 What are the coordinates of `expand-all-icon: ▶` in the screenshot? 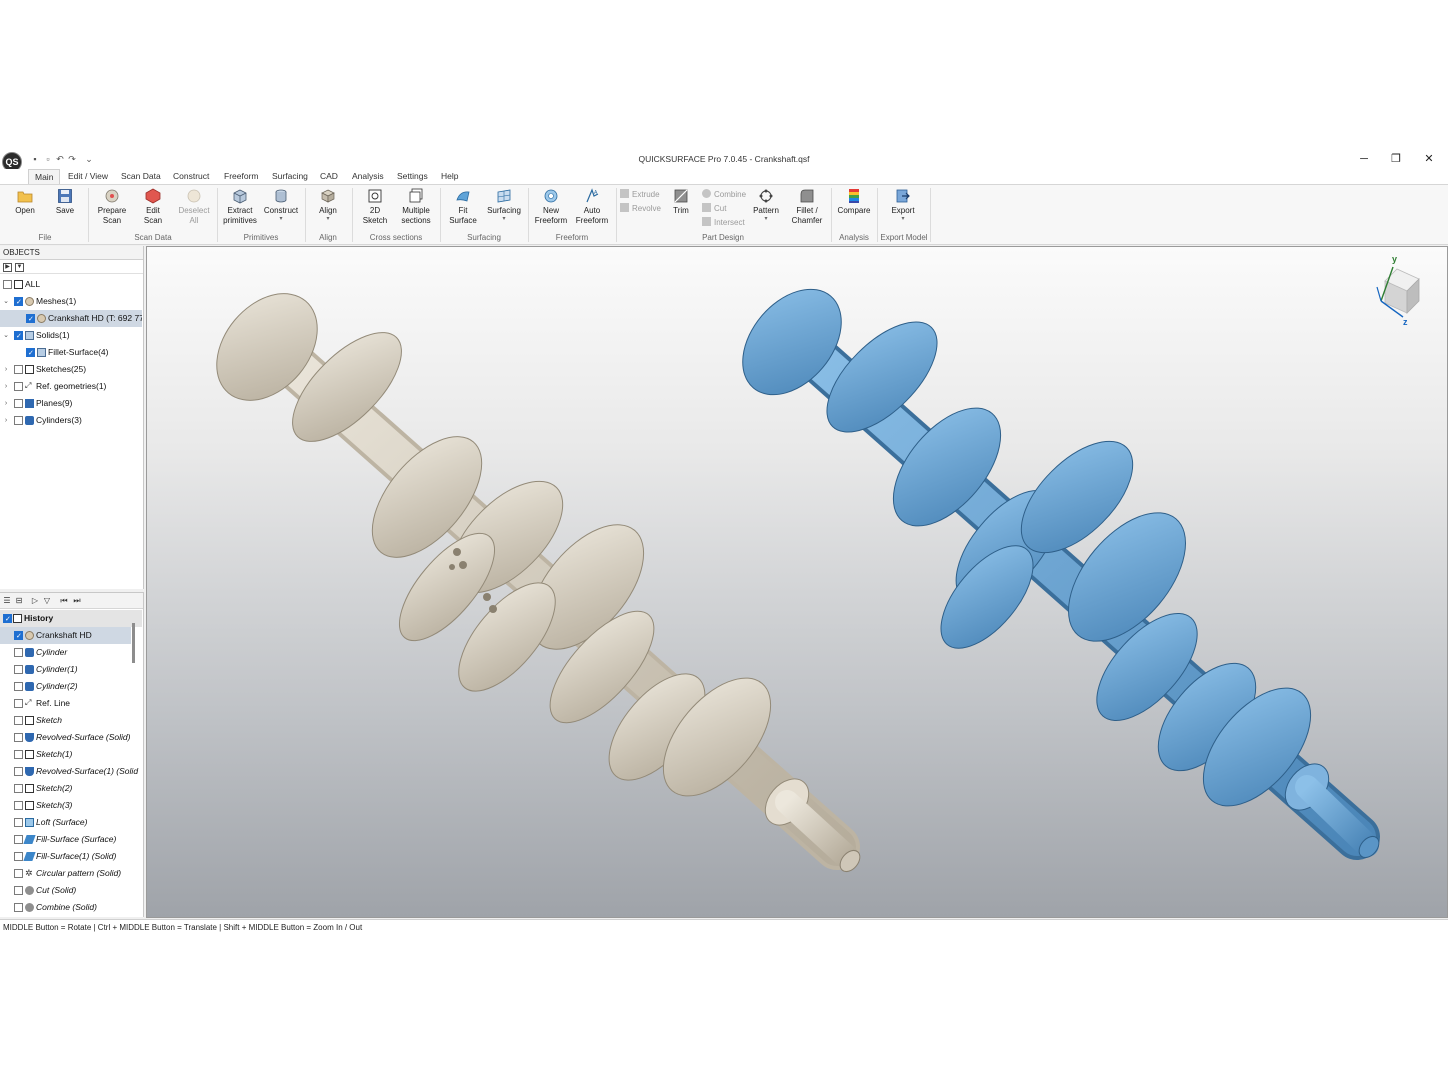 It's located at (7, 267).